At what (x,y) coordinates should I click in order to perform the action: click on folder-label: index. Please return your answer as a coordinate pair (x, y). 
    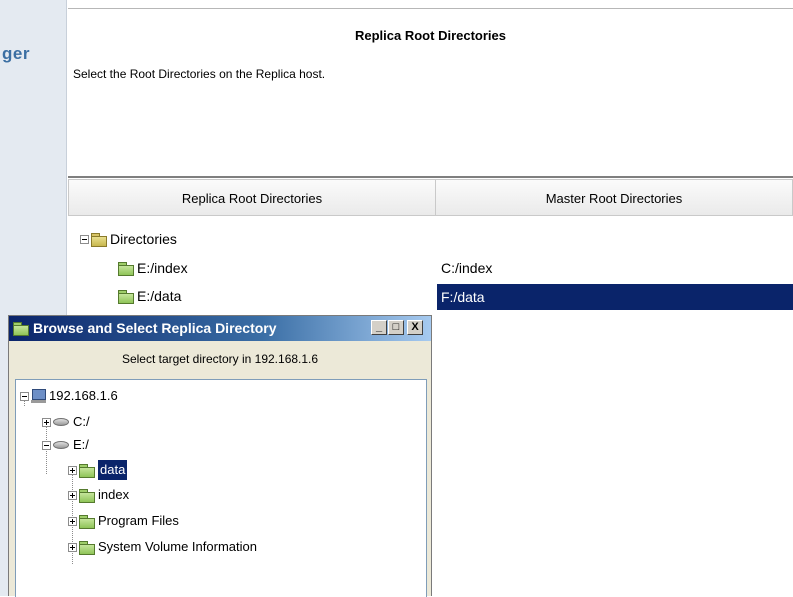
    Looking at the image, I should click on (114, 494).